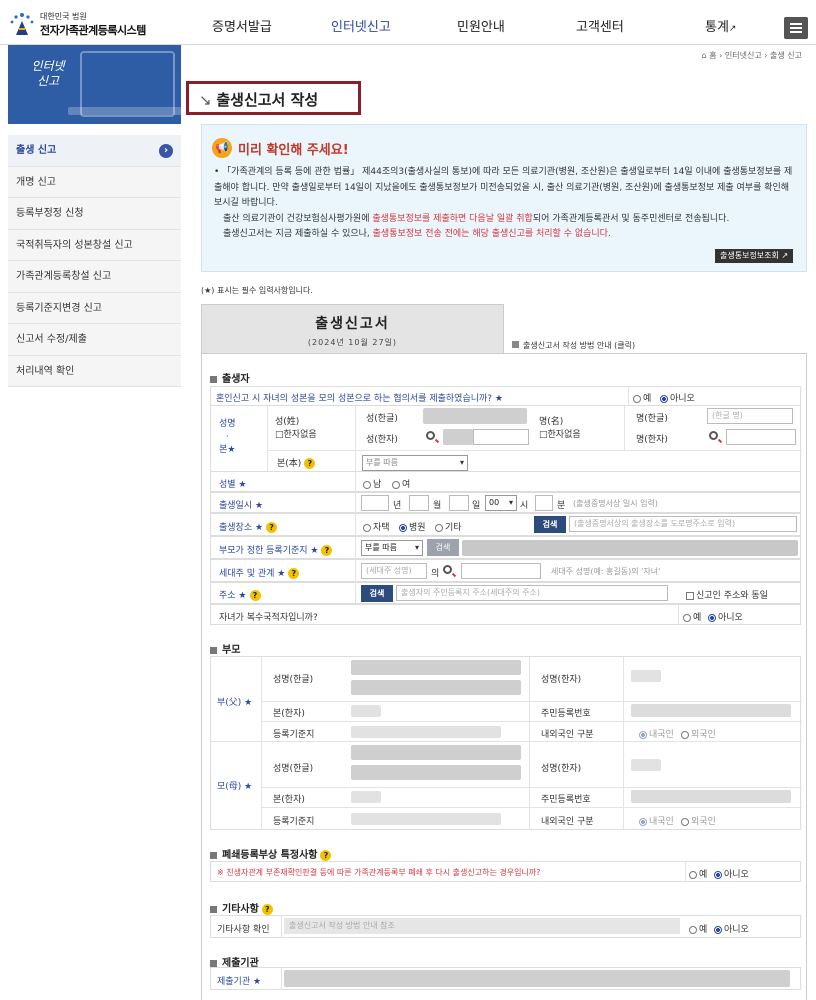  I want to click on breadcrumb: ⌂ 홈 › 인터넷신고 › 출생 신고, so click(751, 55).